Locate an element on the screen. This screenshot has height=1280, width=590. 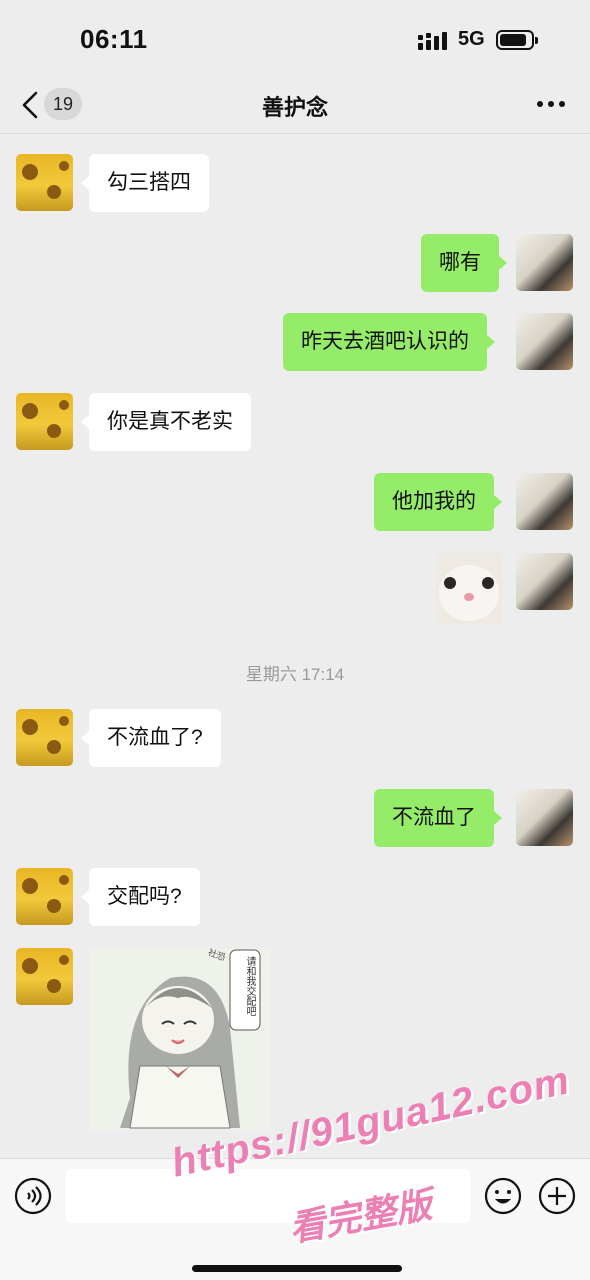
cat-face-icon is located at coordinates (469, 593).